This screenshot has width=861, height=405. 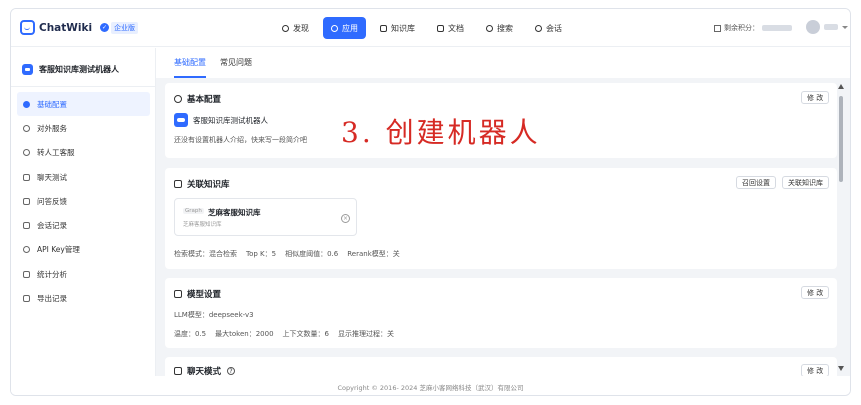 I want to click on user-name-blurred, so click(x=831, y=27).